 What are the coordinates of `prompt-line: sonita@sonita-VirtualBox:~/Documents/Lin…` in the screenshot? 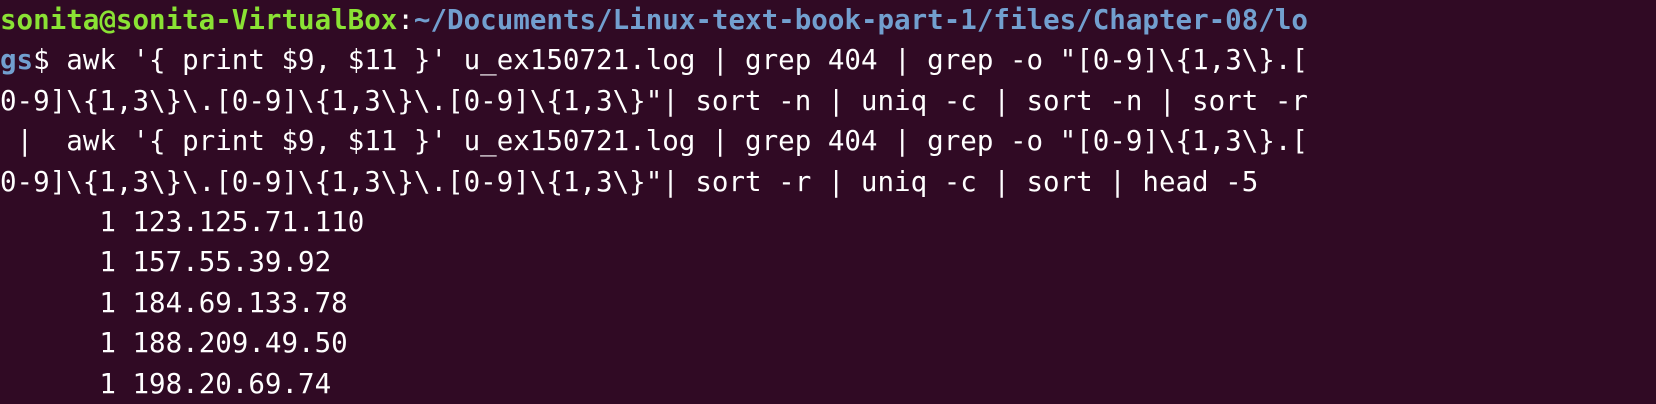 It's located at (828, 20).